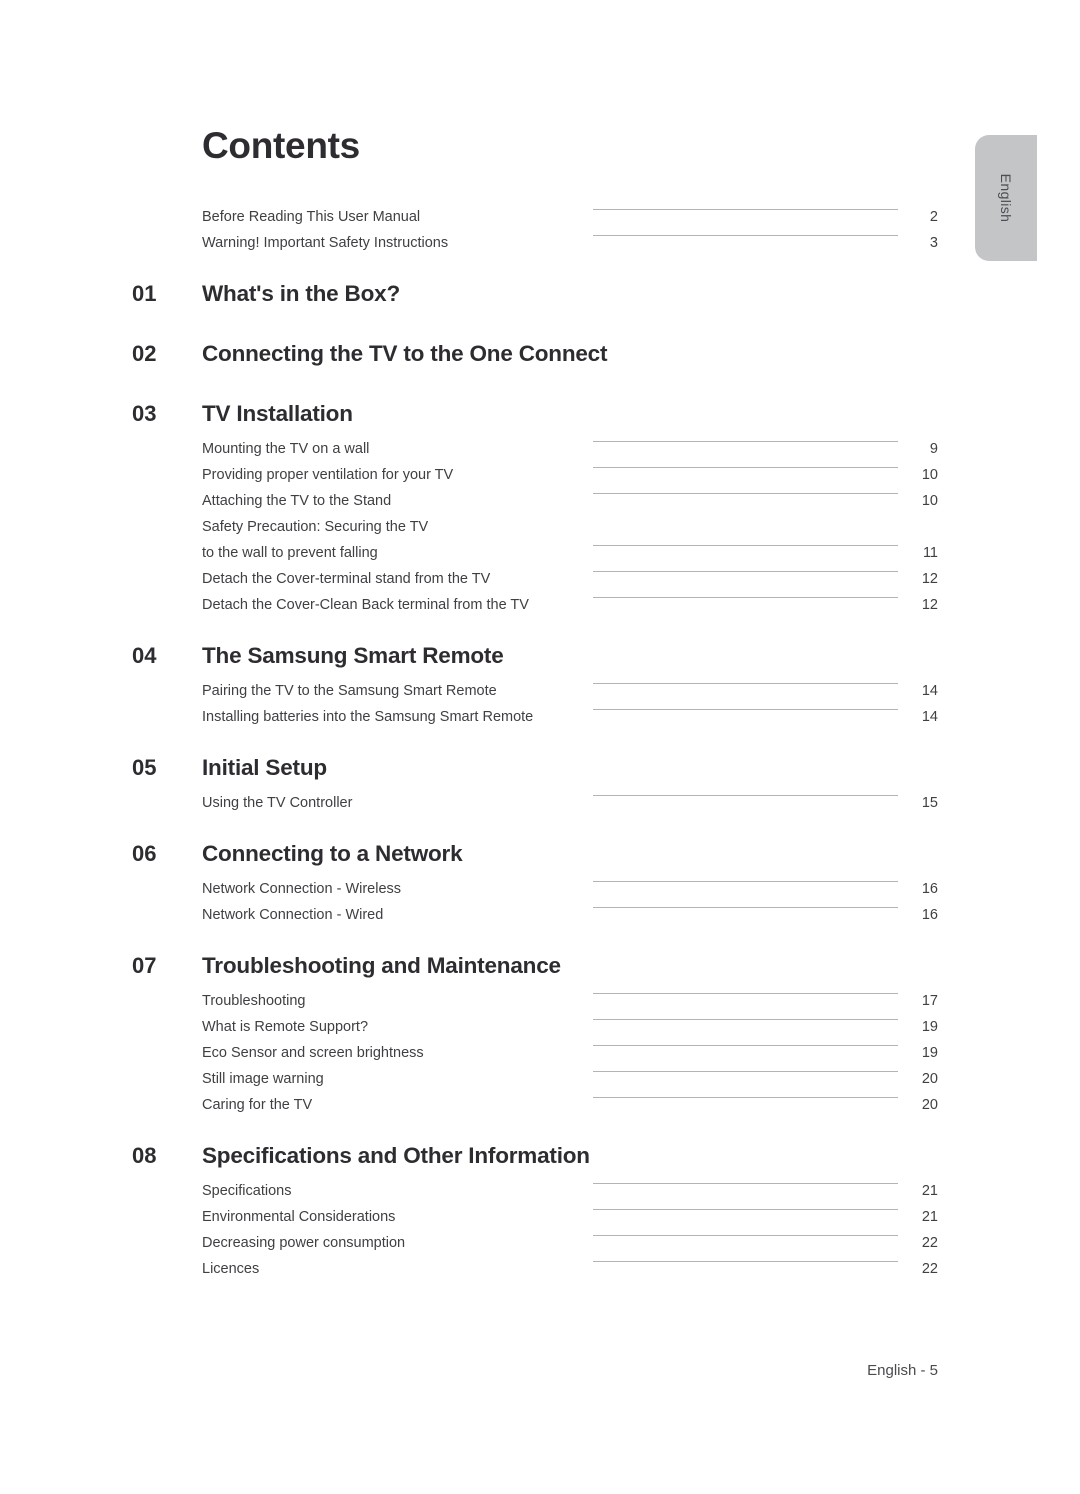 This screenshot has height=1494, width=1080. I want to click on chapter-block: 02 Connecting the TV to the One Connect, so click(535, 354).